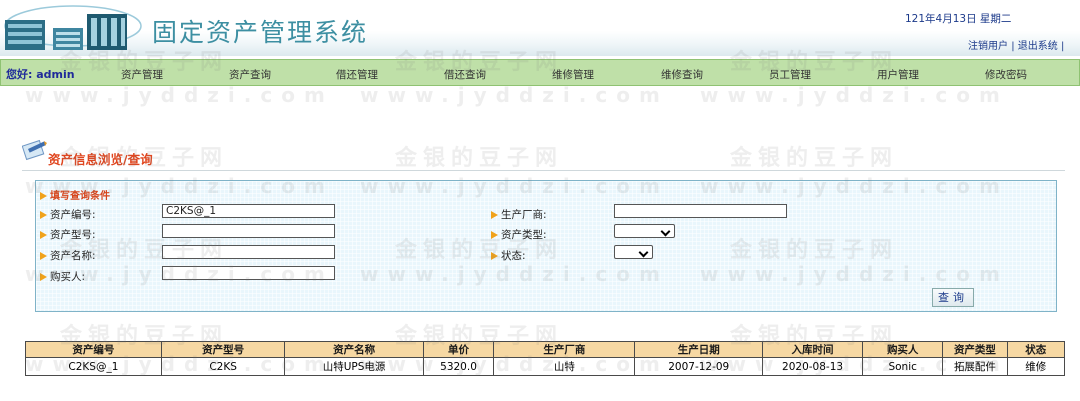 This screenshot has width=1080, height=401. What do you see at coordinates (73, 215) in the screenshot?
I see `asset-no-label-text: 资产编号:` at bounding box center [73, 215].